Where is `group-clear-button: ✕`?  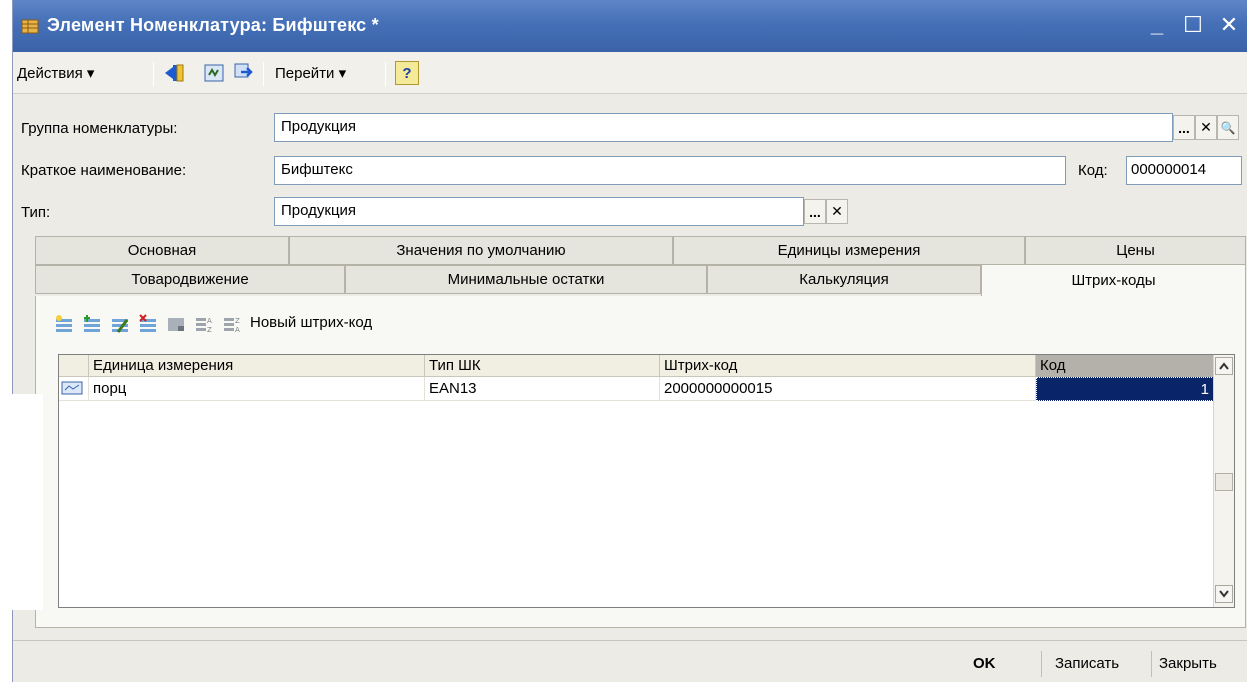
group-clear-button: ✕ is located at coordinates (1206, 127).